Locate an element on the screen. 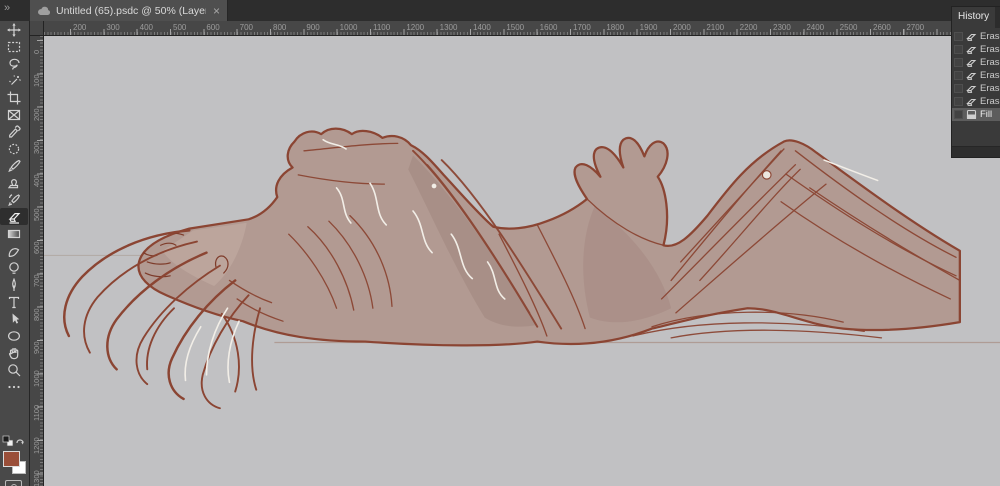 The width and height of the screenshot is (1000, 486). ruler-v-label: 200 is located at coordinates (36, 114).